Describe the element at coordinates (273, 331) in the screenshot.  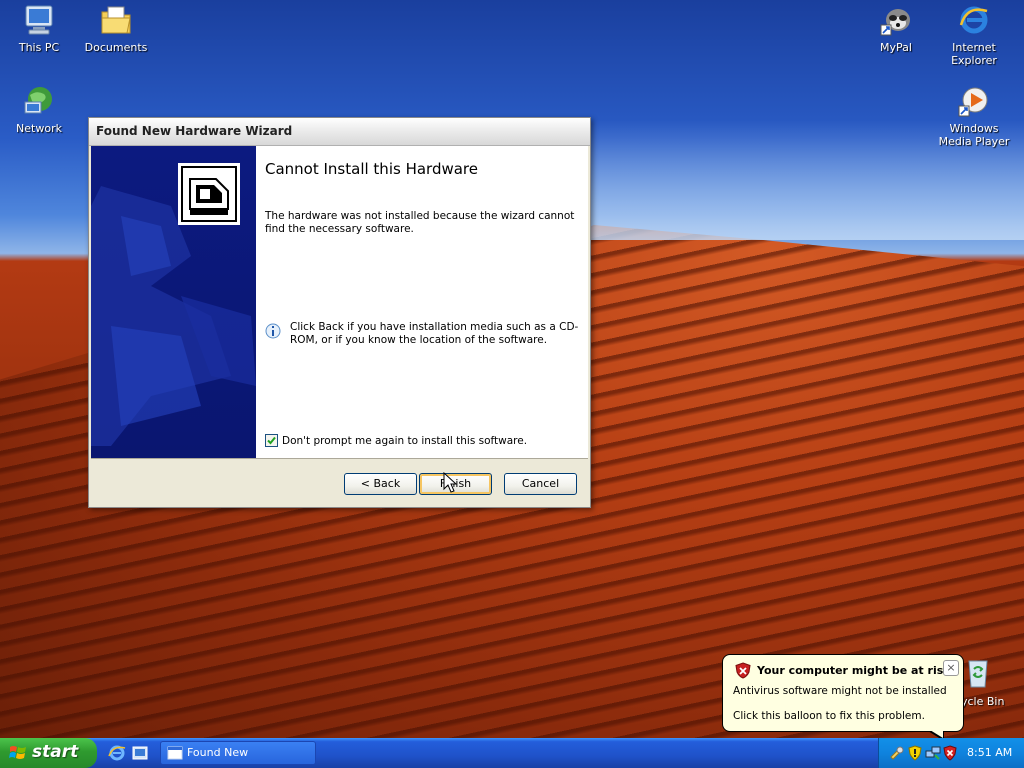
I see `info-icon` at that location.